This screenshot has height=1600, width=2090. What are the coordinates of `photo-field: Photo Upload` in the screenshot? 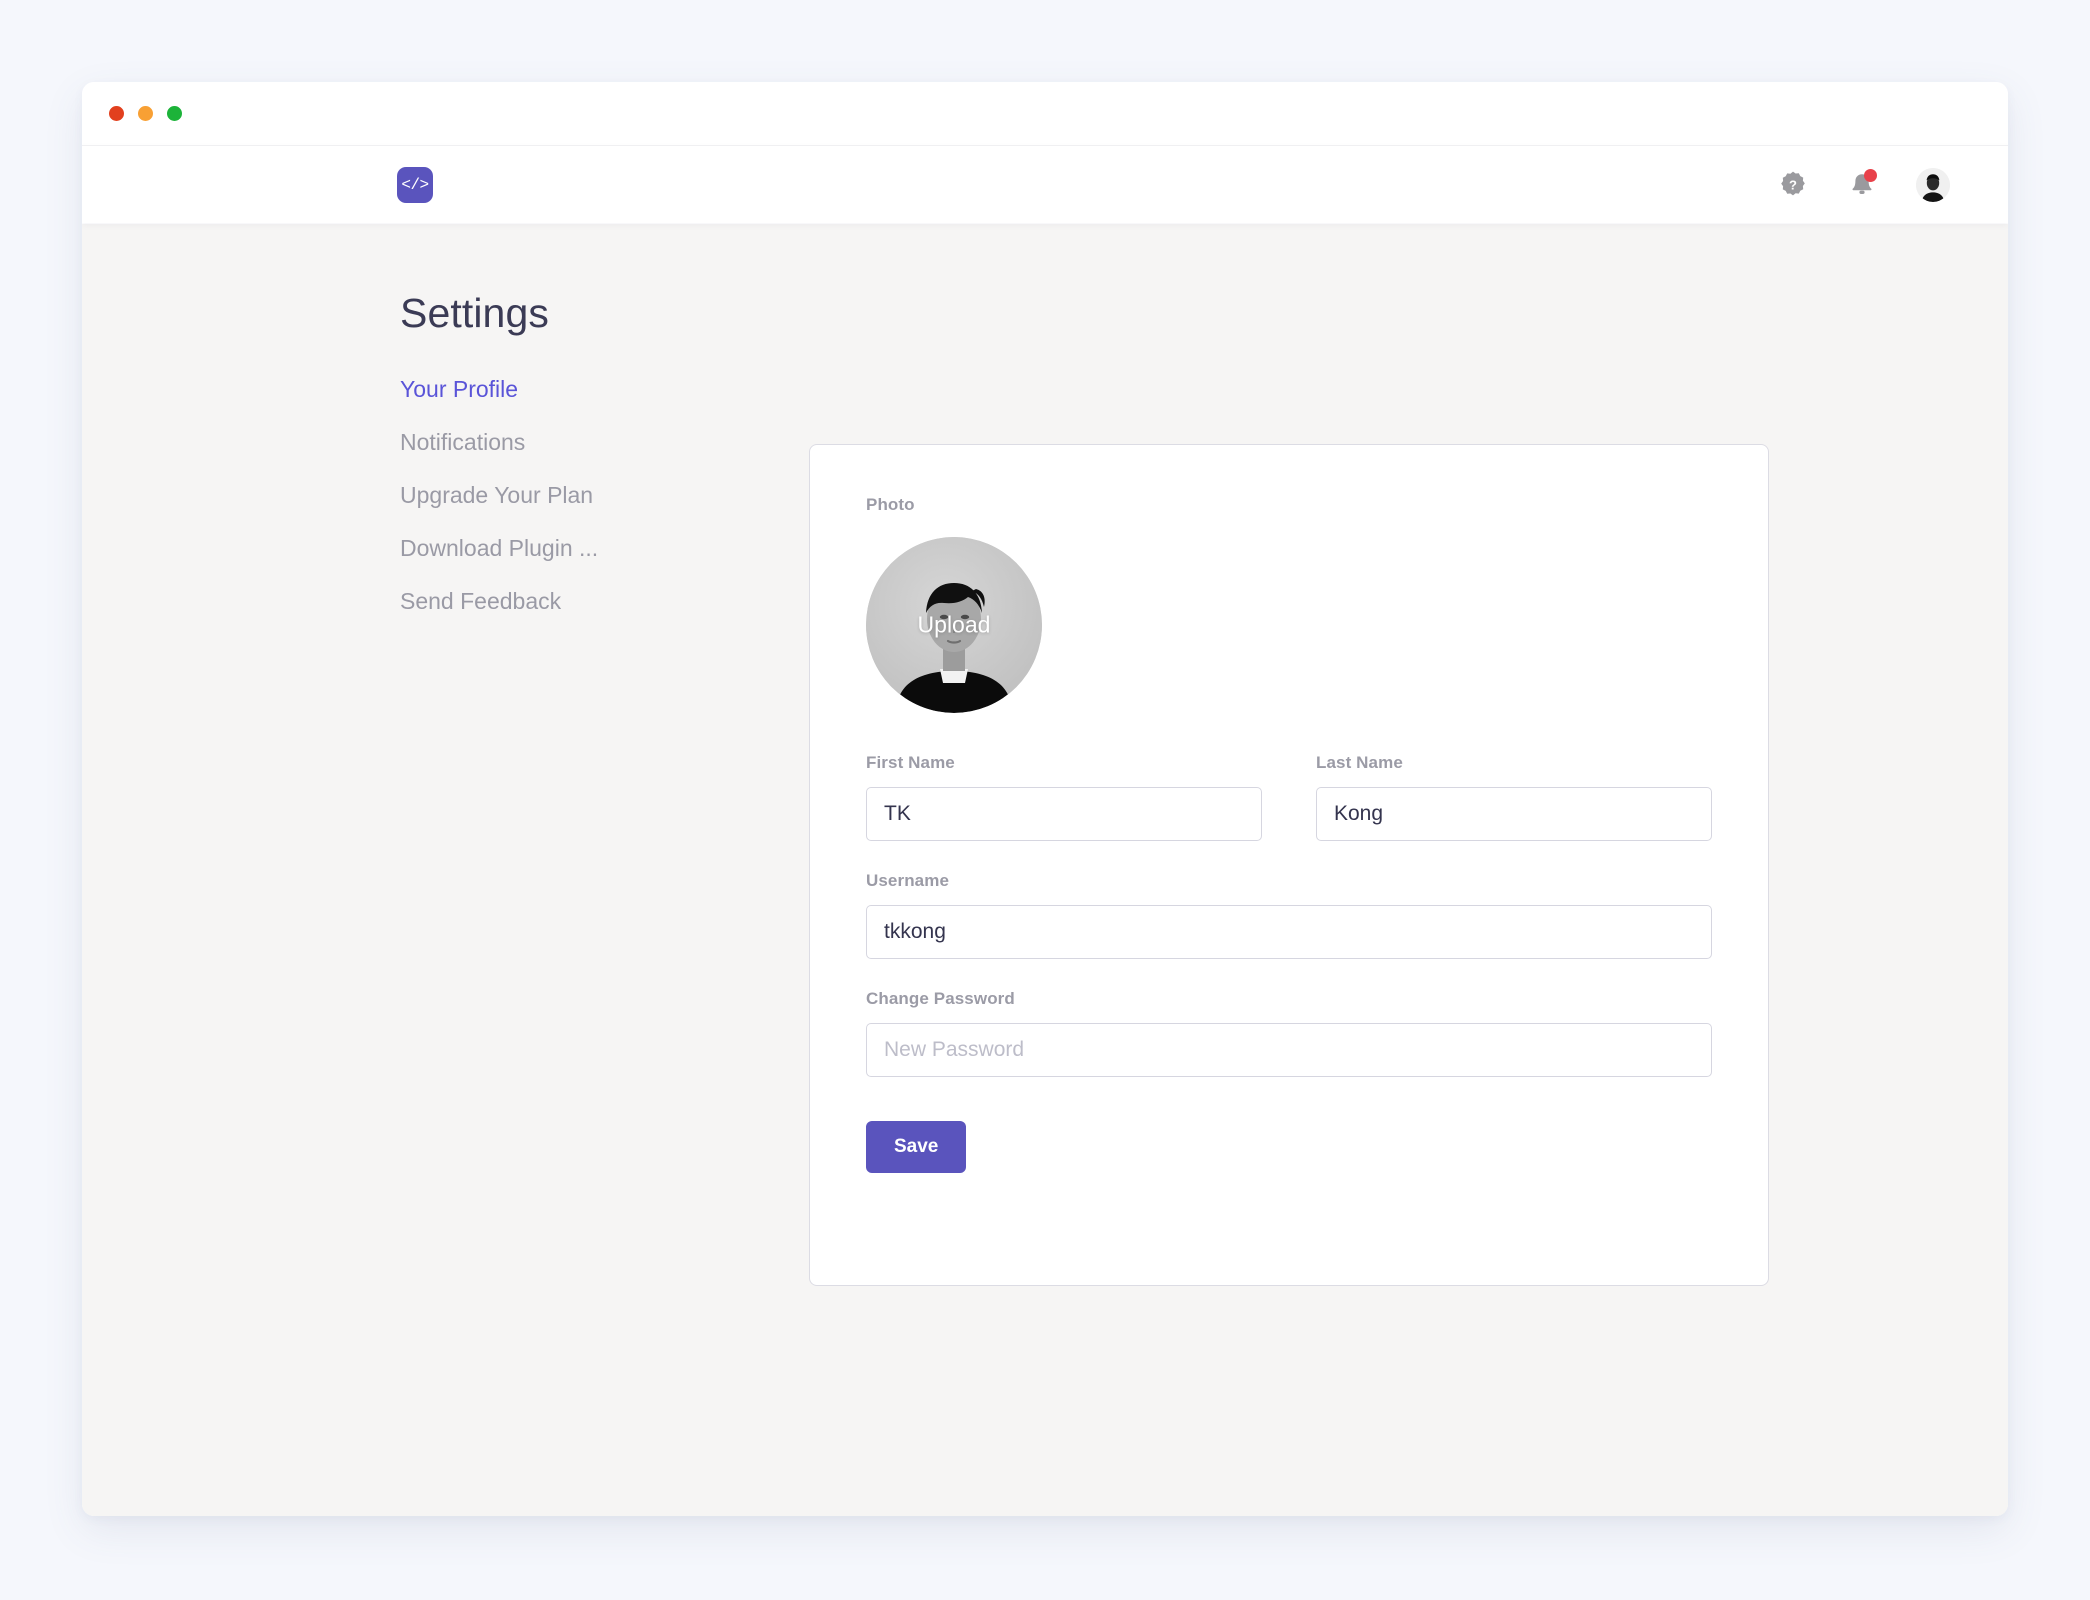 It's located at (1289, 604).